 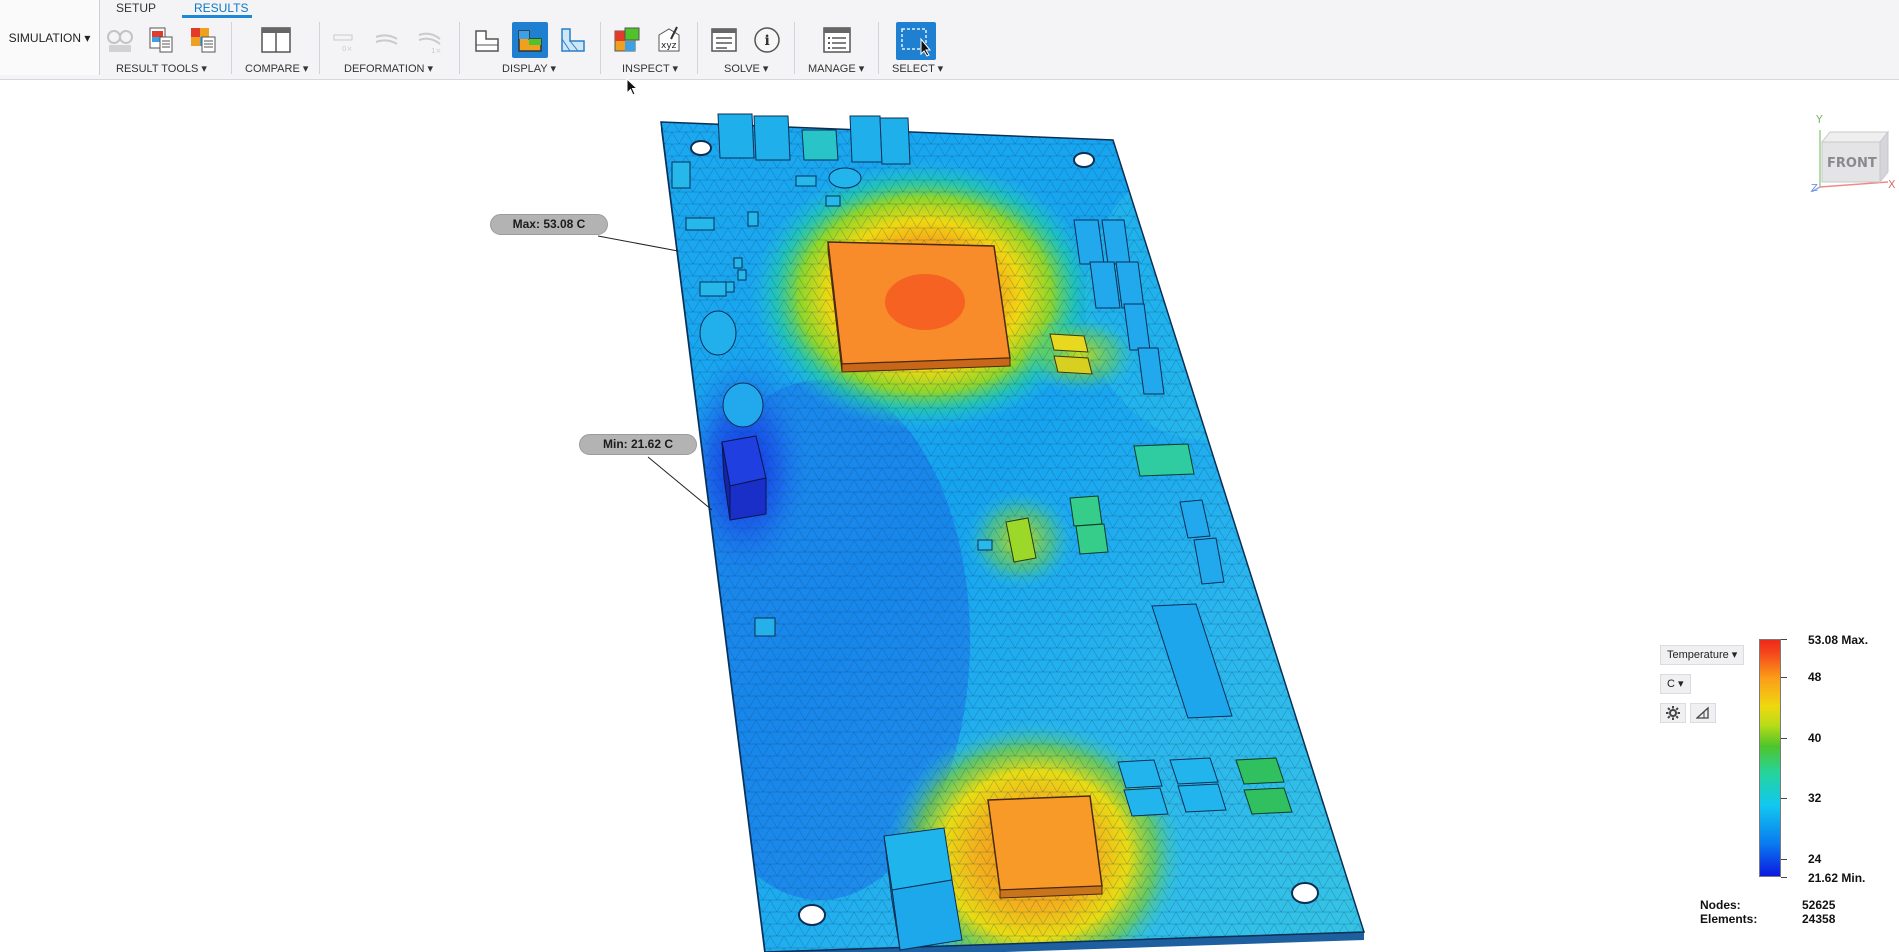 I want to click on deformation-scale-actual-icon: 1×, so click(x=431, y=40).